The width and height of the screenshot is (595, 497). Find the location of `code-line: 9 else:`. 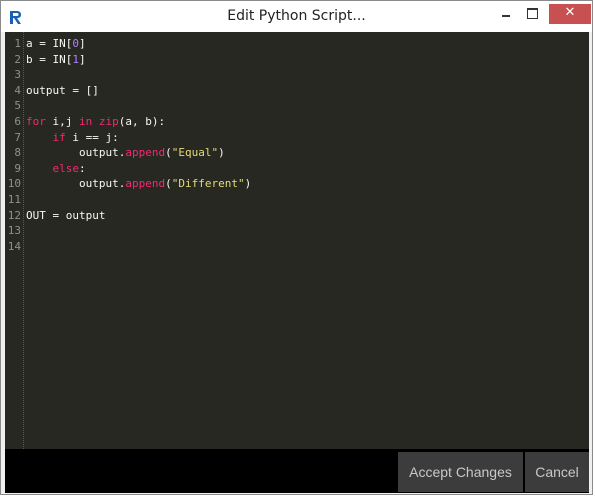

code-line: 9 else: is located at coordinates (297, 169).